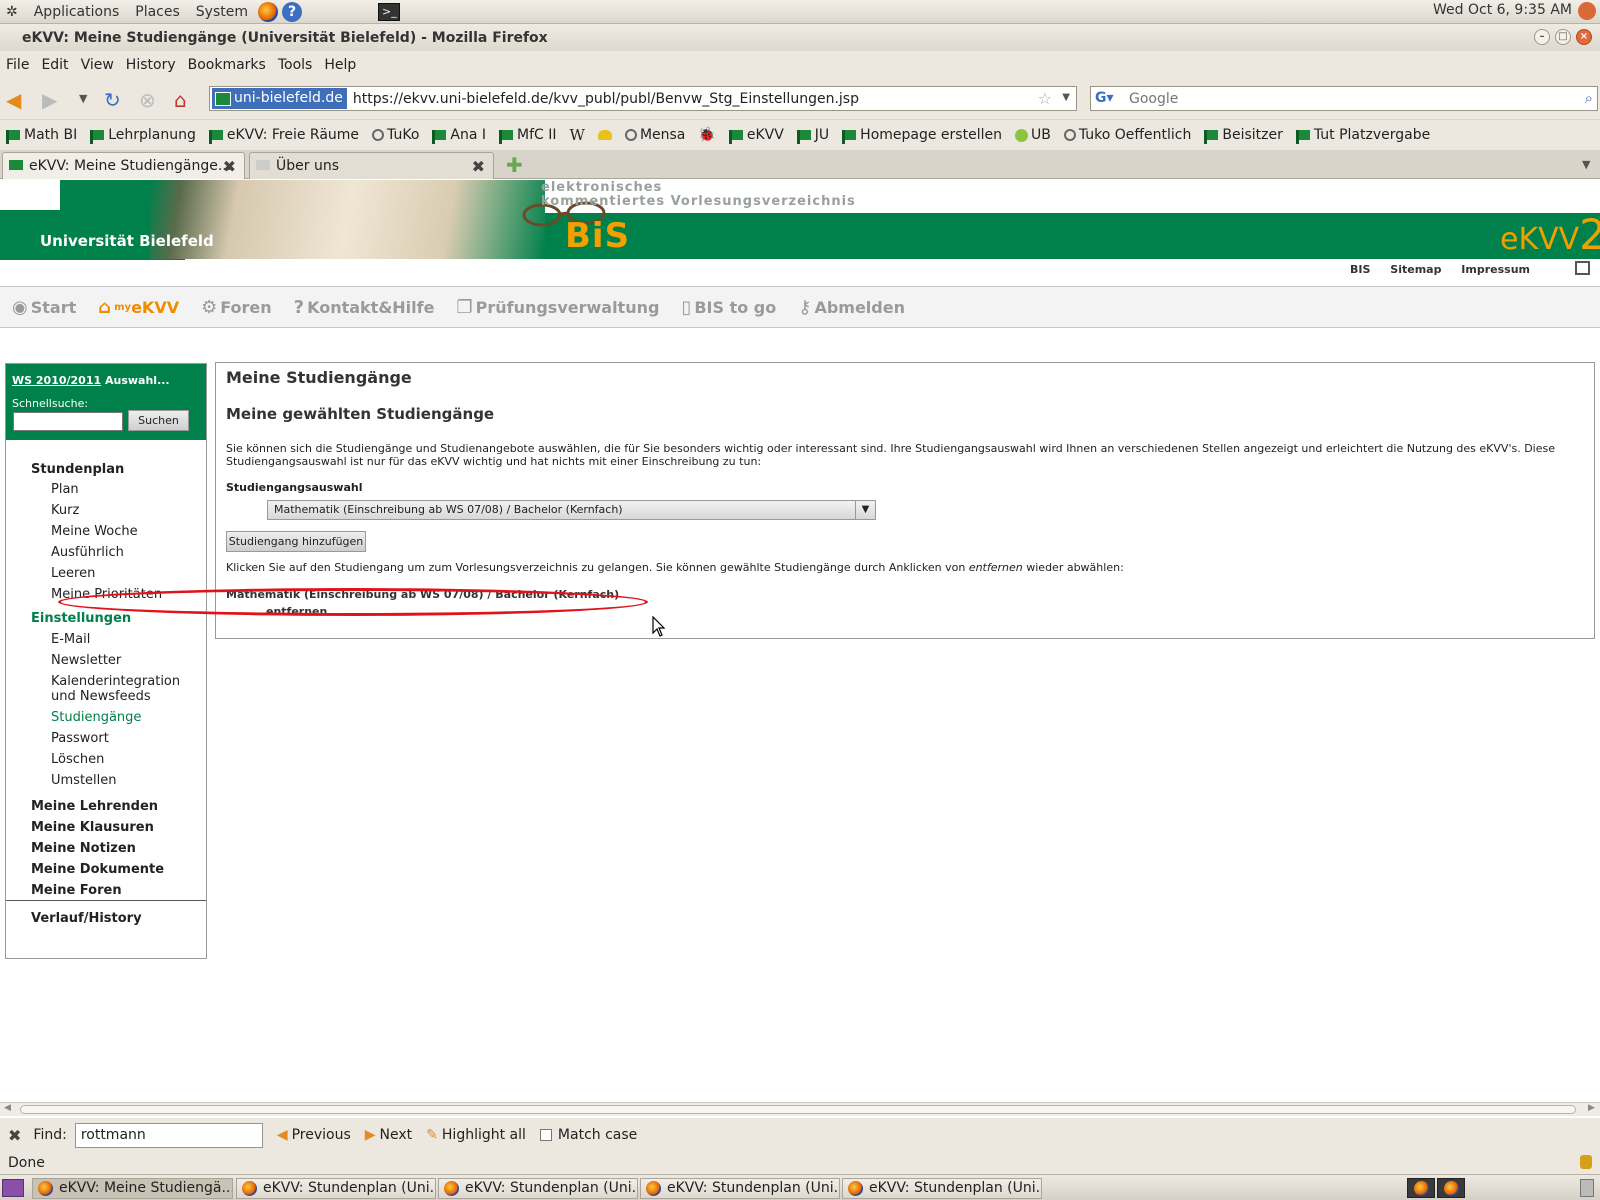  I want to click on print-icon, so click(1582, 268).